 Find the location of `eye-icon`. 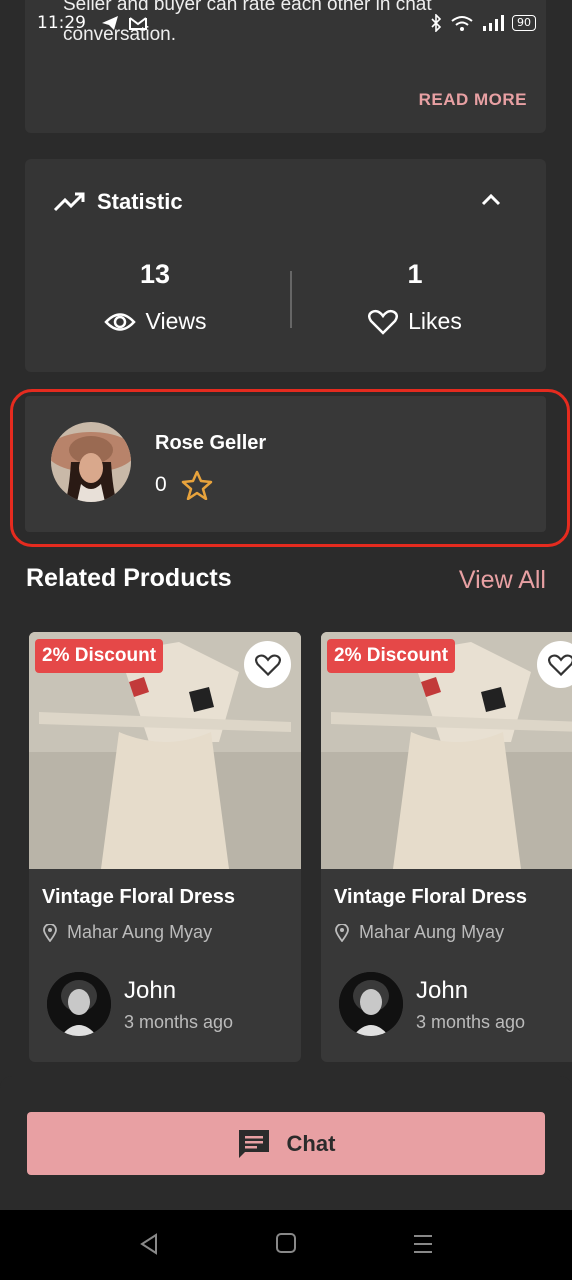

eye-icon is located at coordinates (119, 321).